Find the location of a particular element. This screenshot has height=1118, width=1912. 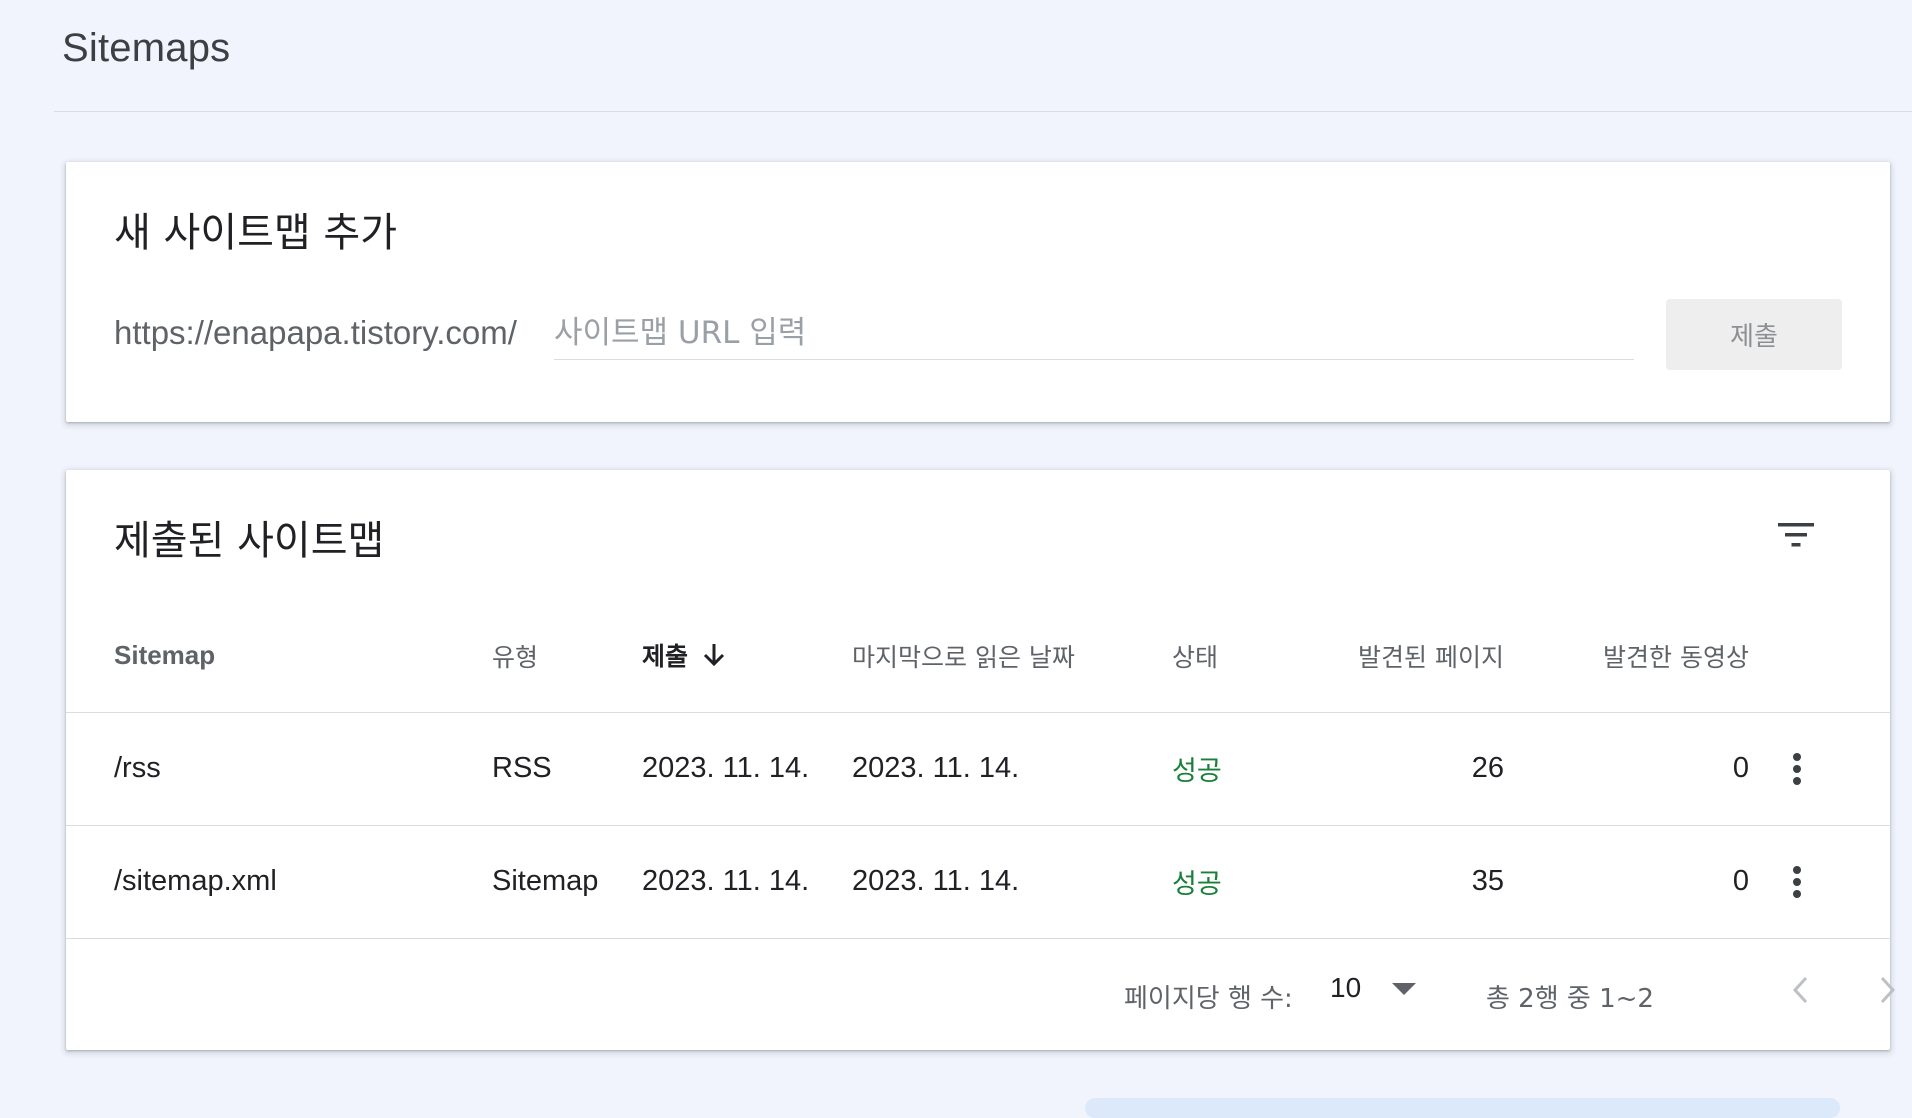

filter-icon is located at coordinates (1796, 535).